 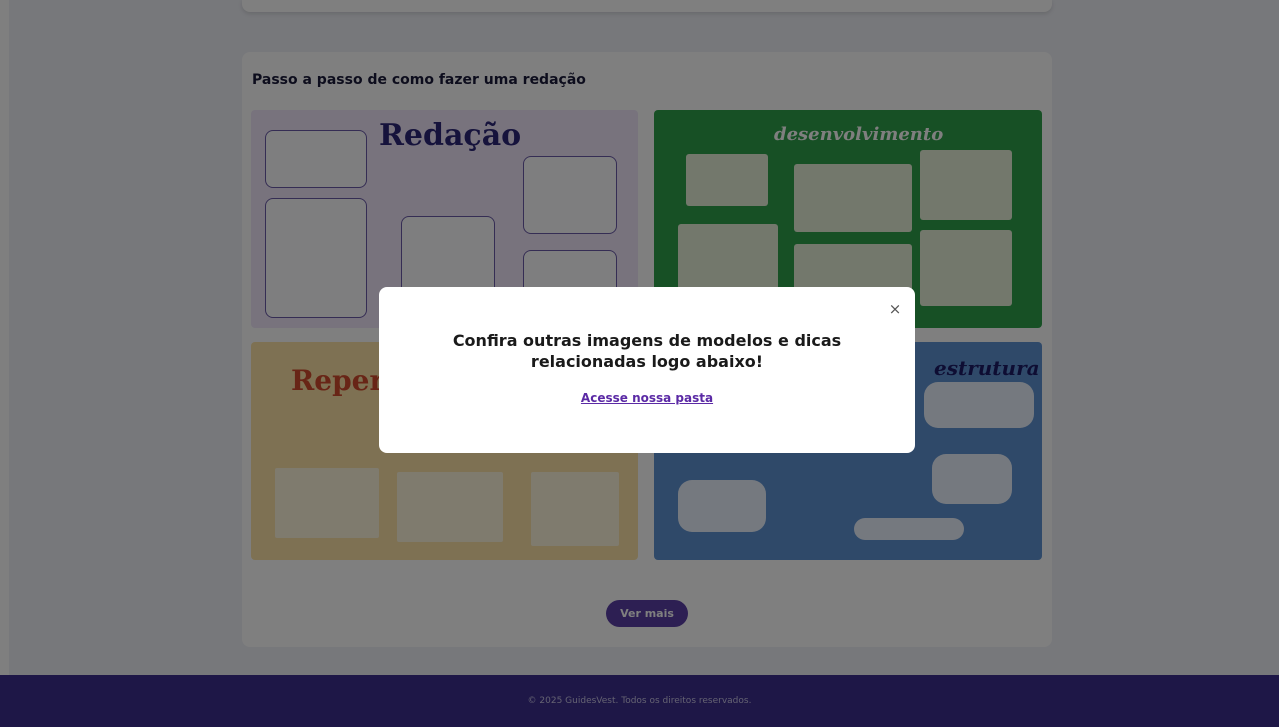 What do you see at coordinates (647, 398) in the screenshot?
I see `folder-link: Acesse nossa pasta` at bounding box center [647, 398].